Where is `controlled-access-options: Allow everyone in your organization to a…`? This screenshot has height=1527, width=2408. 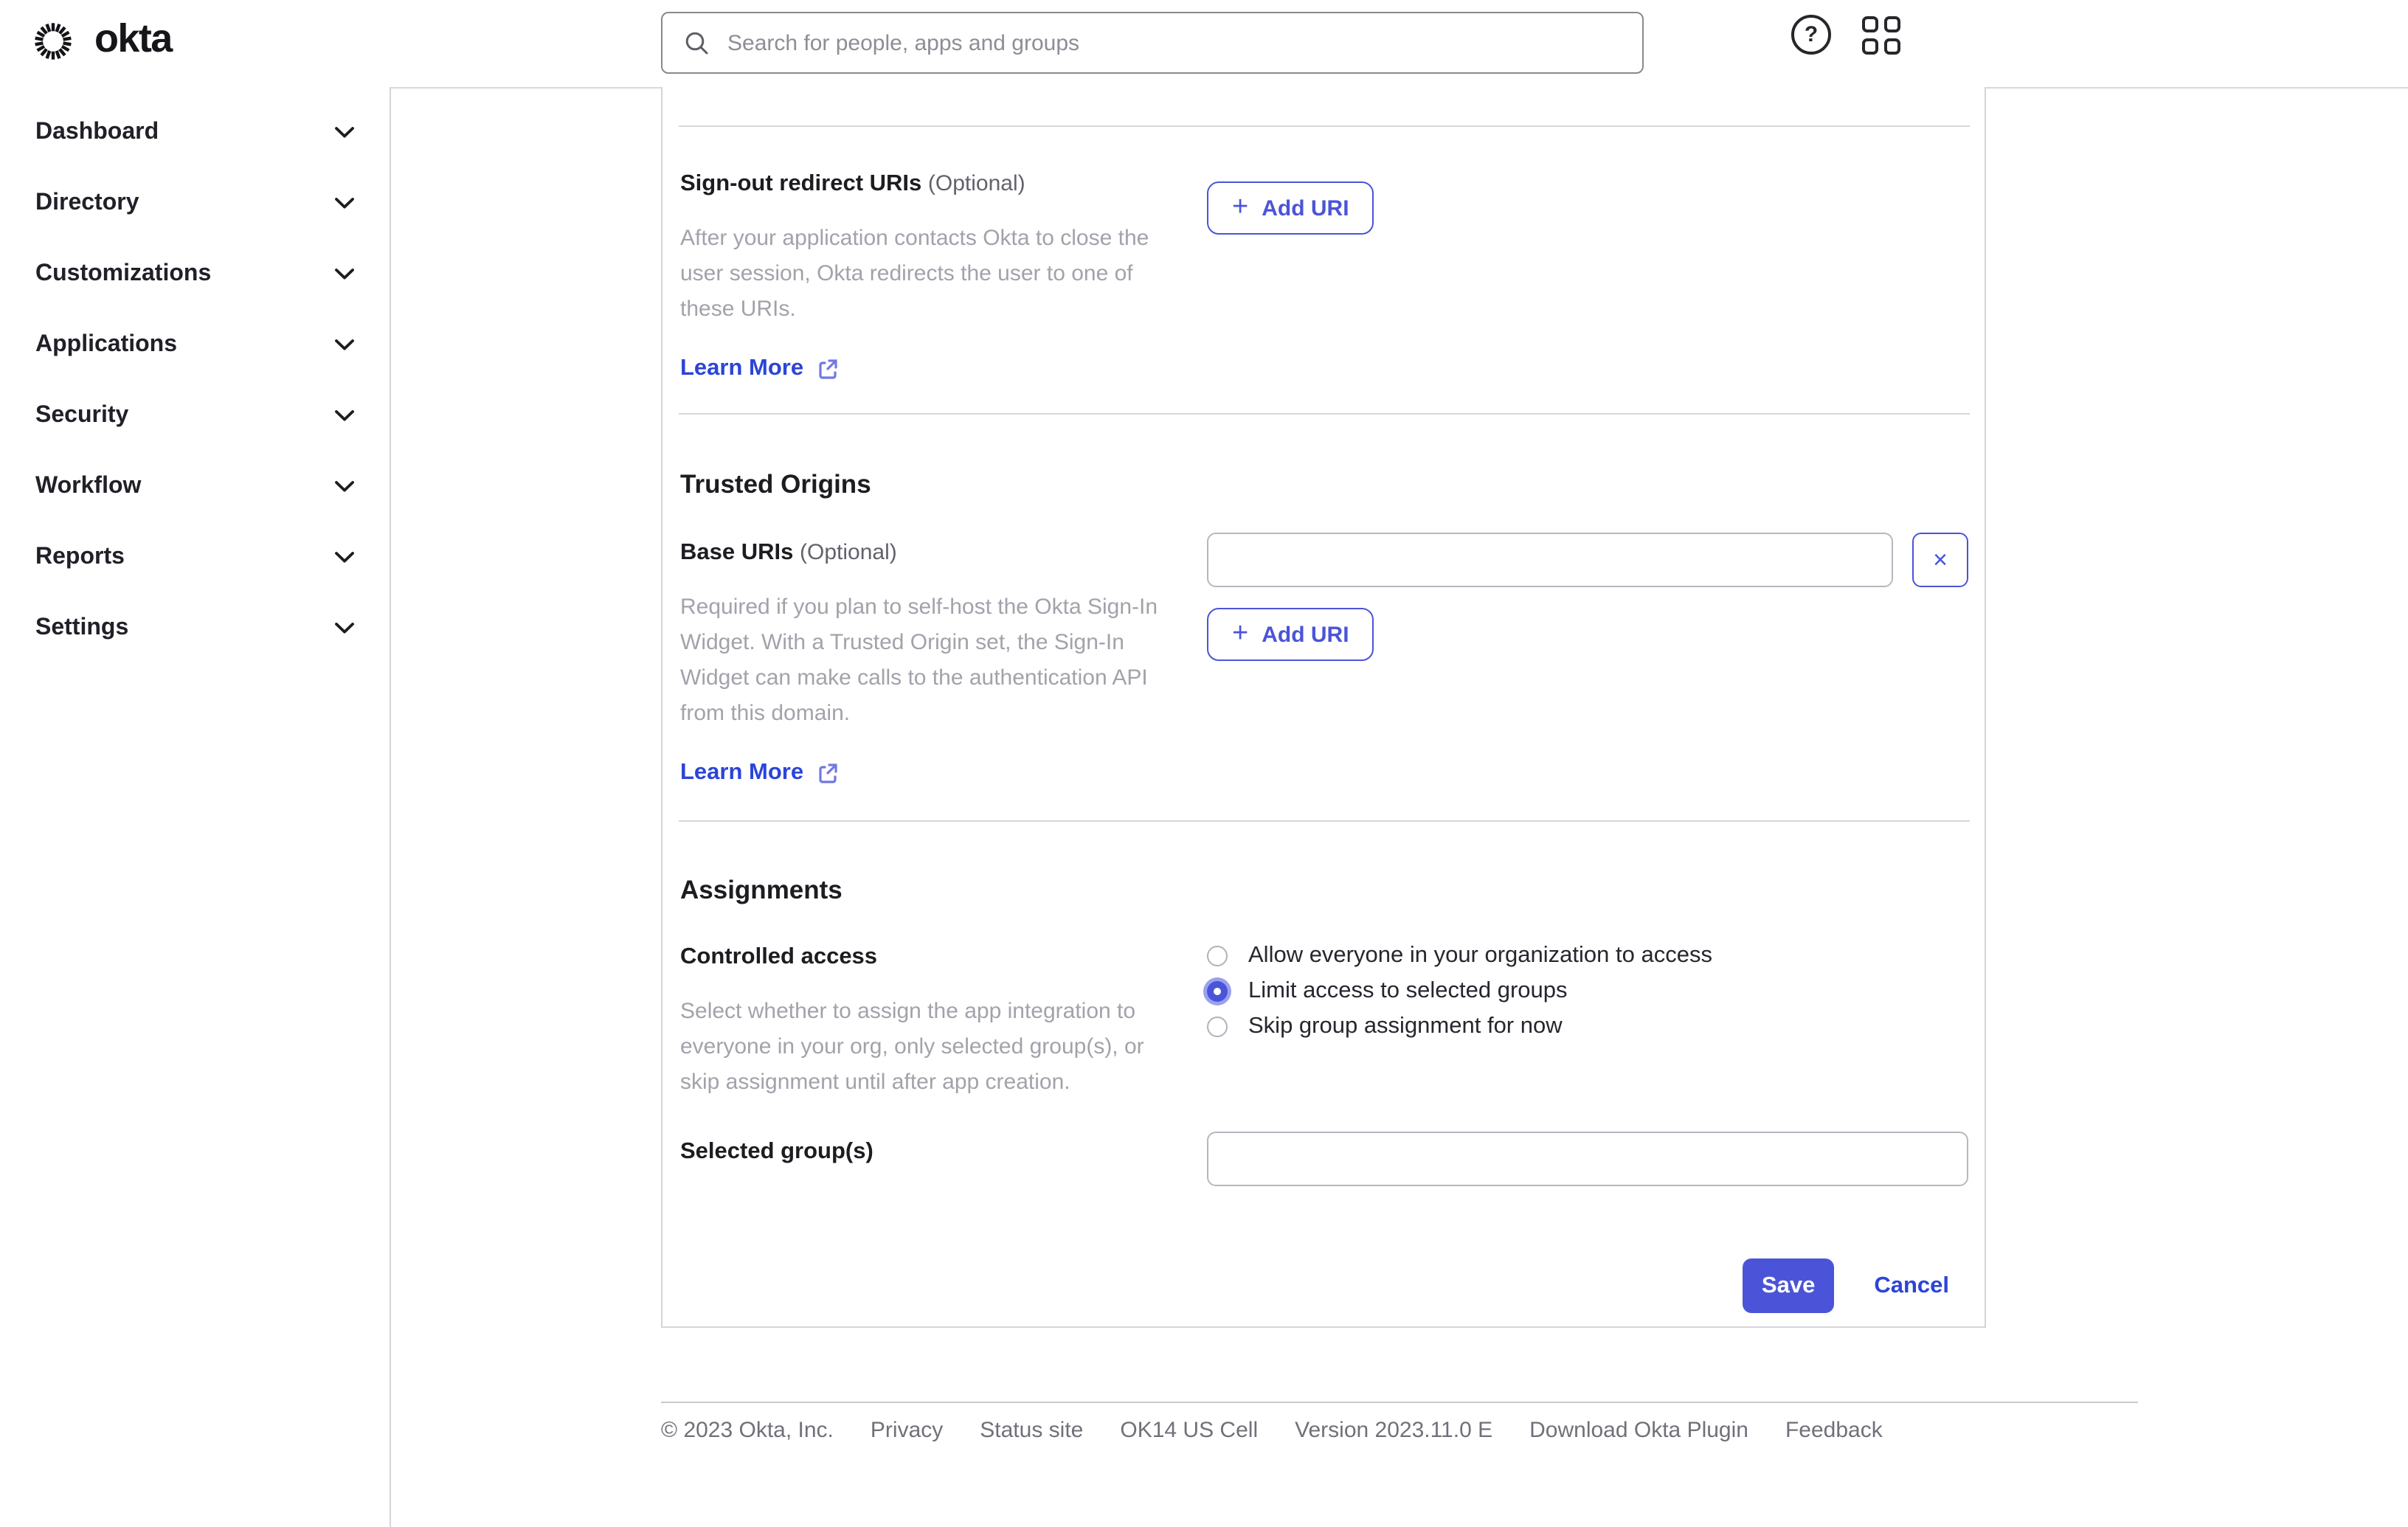
controlled-access-options: Allow everyone in your organization to a… is located at coordinates (1588, 1020).